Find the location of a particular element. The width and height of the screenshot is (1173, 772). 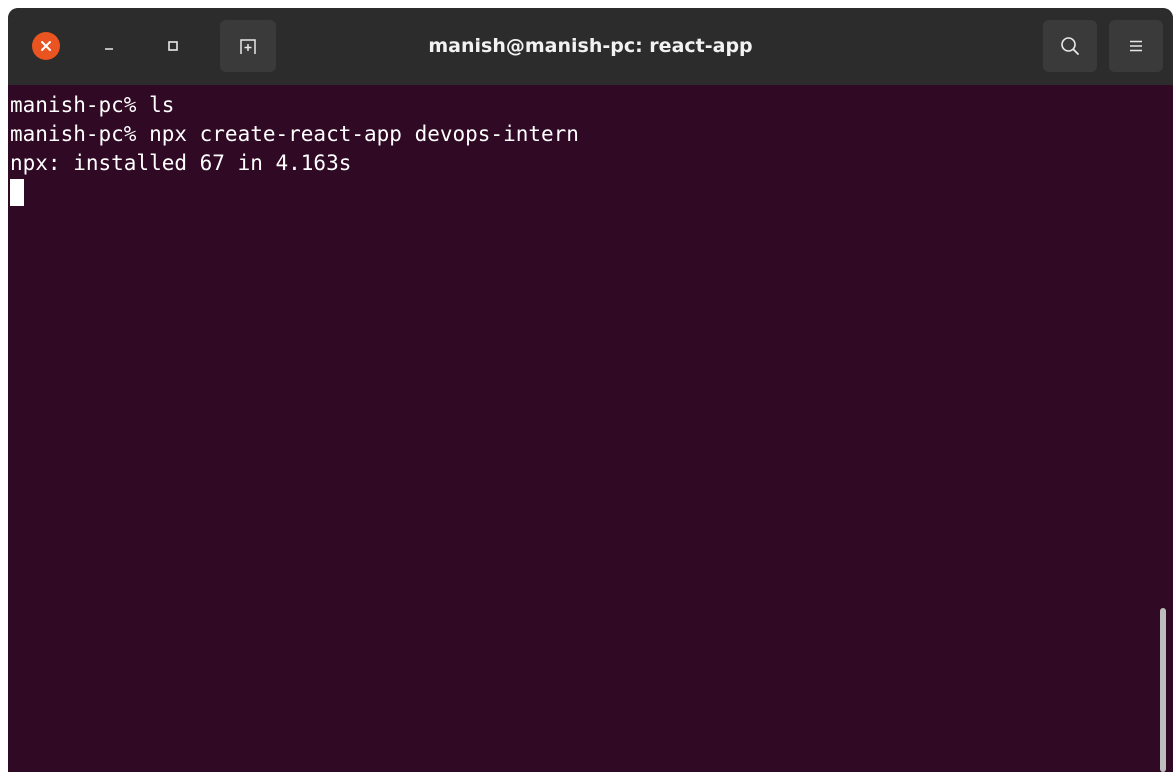

close-icon is located at coordinates (46, 46).